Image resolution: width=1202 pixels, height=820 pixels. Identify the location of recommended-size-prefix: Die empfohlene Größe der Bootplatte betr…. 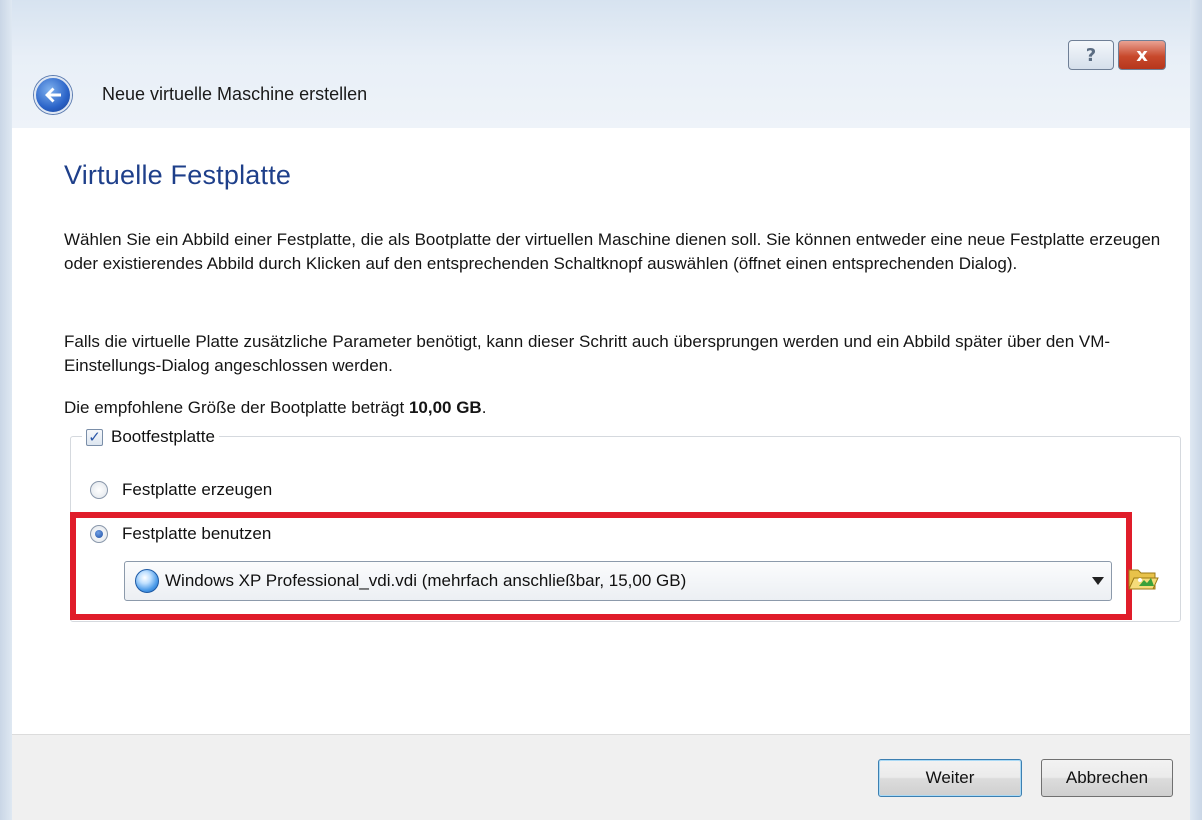
(236, 407).